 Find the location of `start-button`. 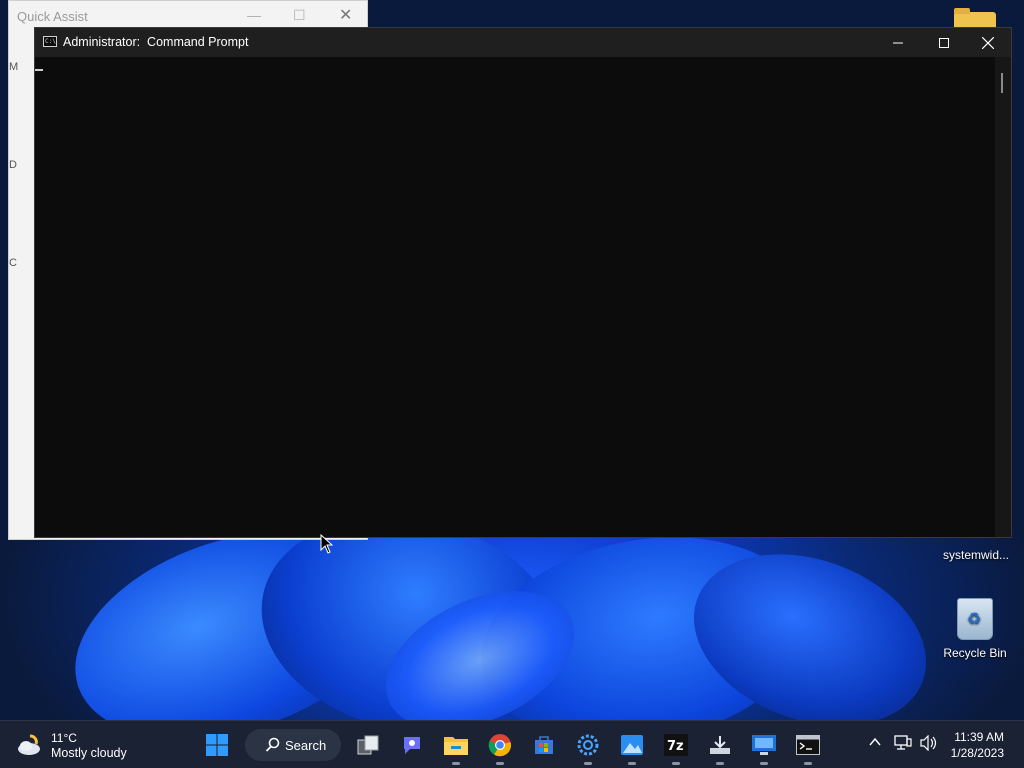

start-button is located at coordinates (217, 745).